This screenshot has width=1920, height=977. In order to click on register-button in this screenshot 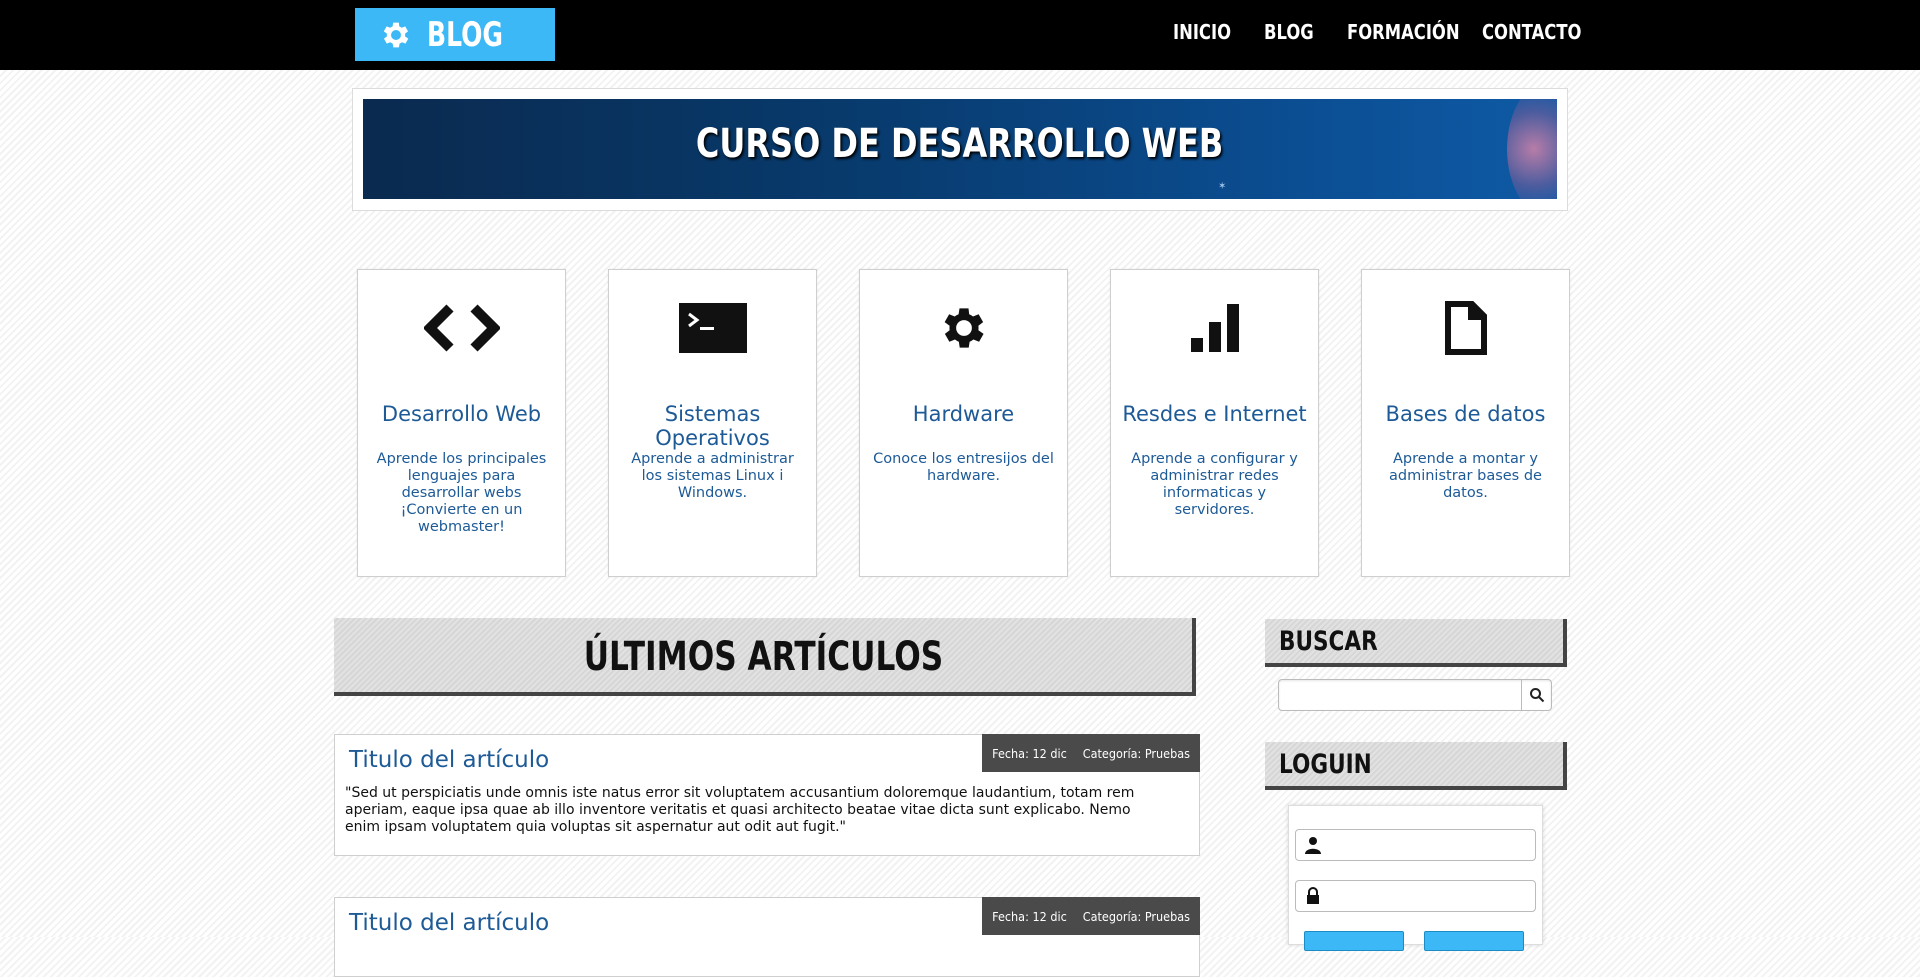, I will do `click(1474, 941)`.